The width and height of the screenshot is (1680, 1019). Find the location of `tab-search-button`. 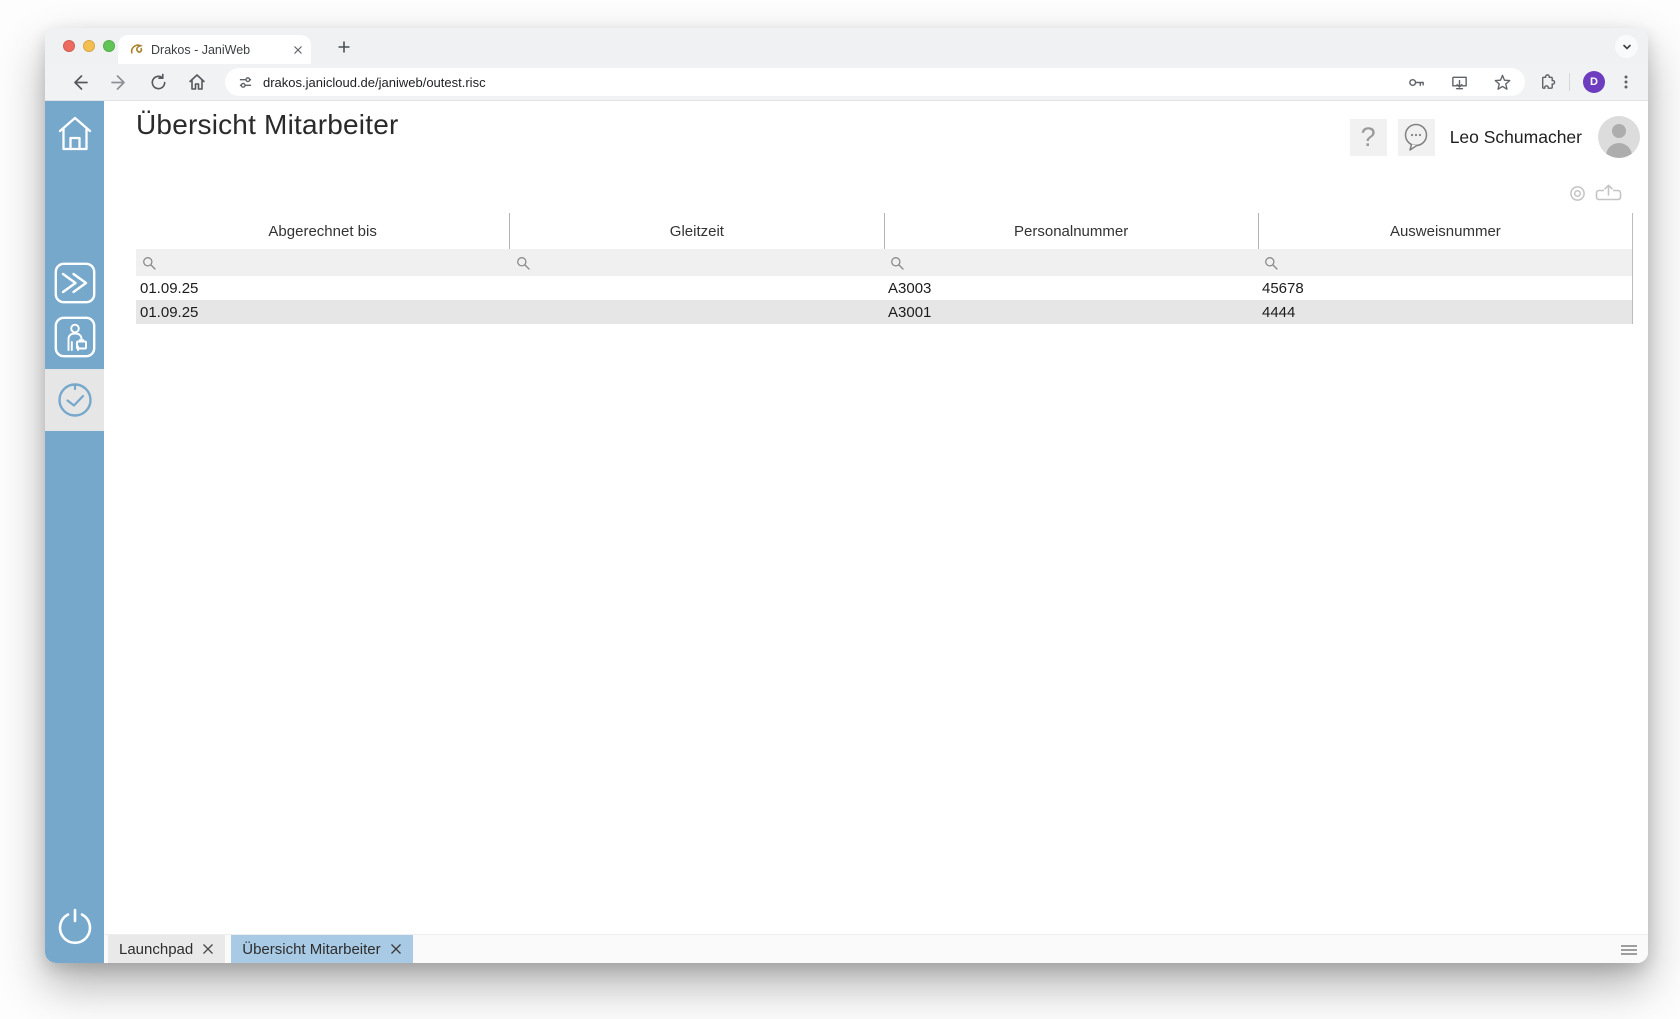

tab-search-button is located at coordinates (1626, 46).